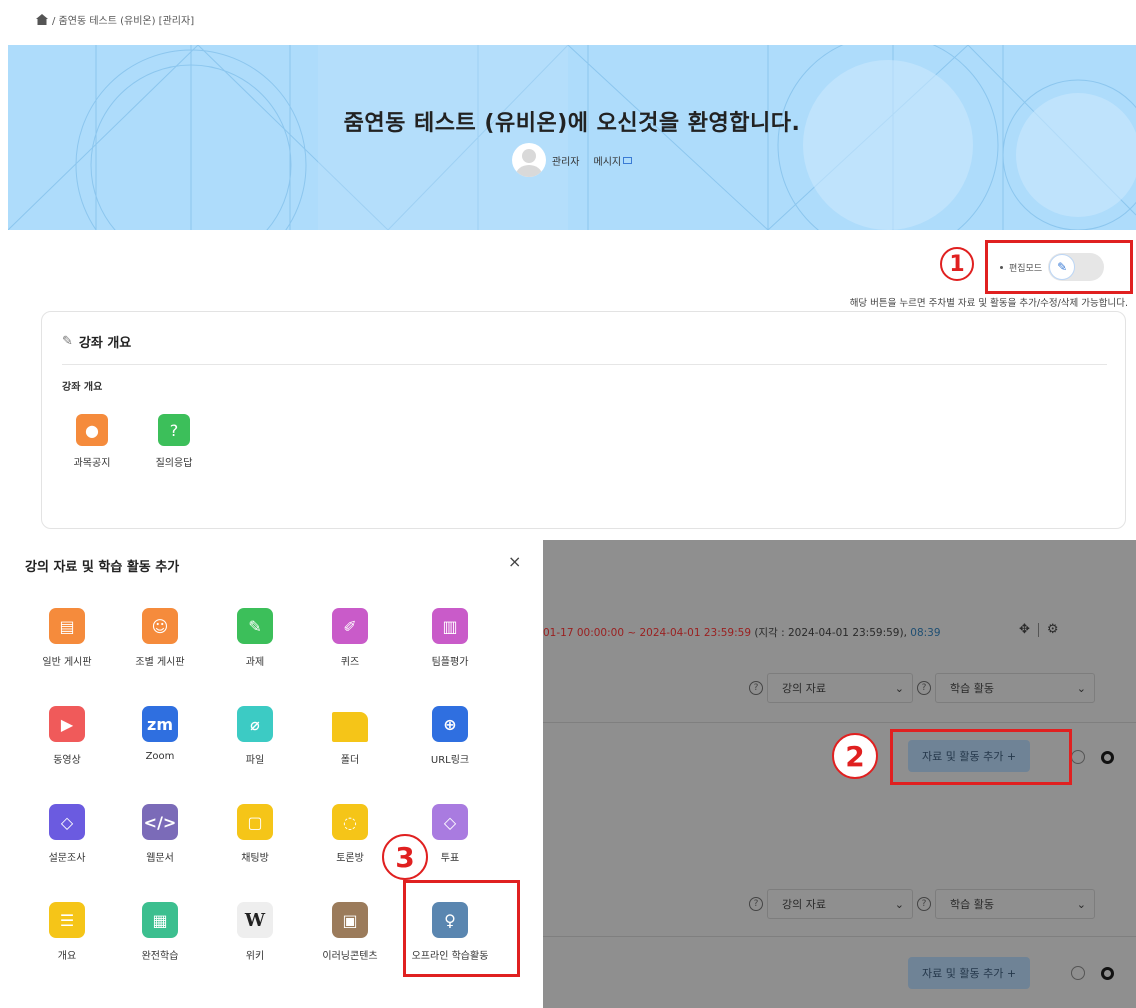  I want to click on activity-tile-label: 완전학습, so click(160, 956).